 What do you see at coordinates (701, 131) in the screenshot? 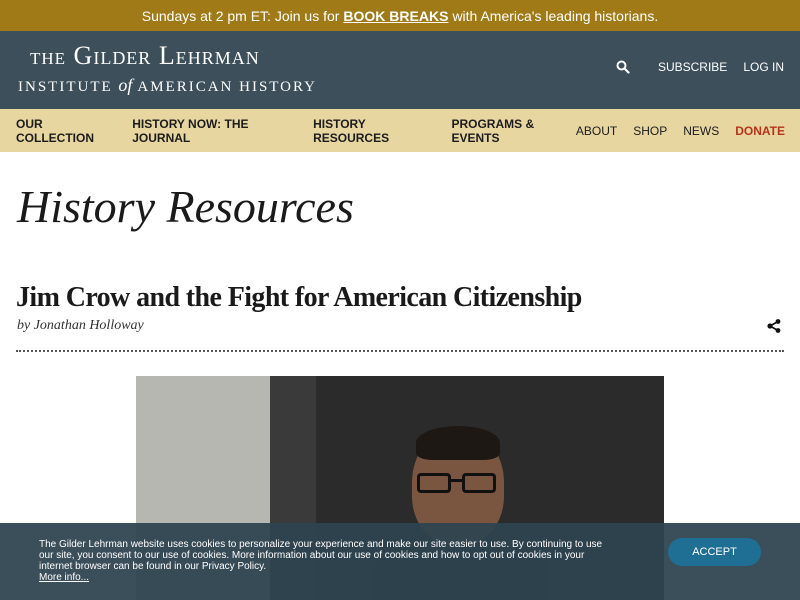
I see `nav-news: NEWS` at bounding box center [701, 131].